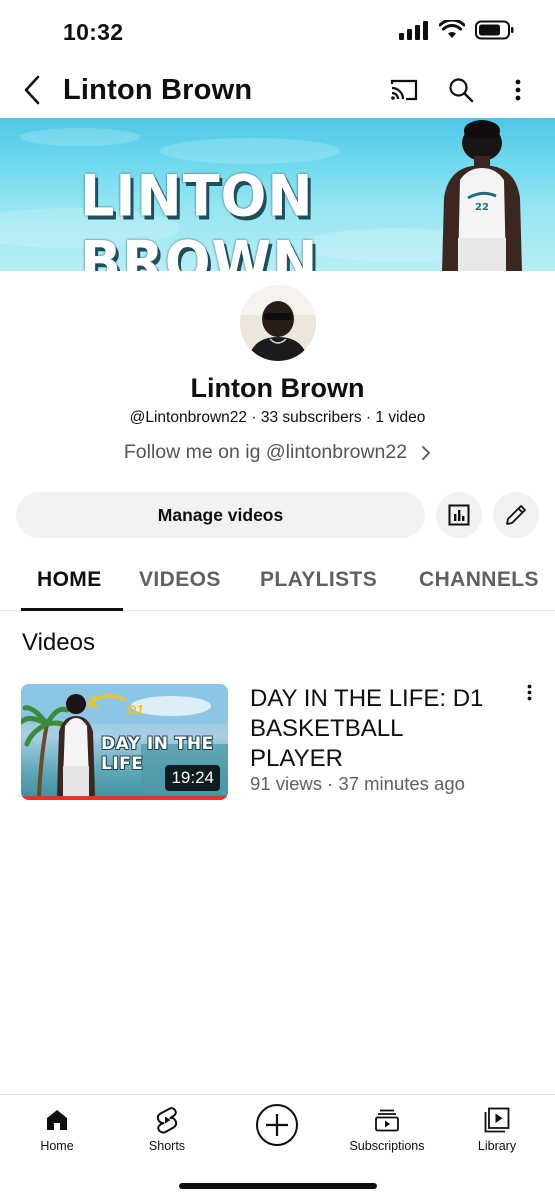 This screenshot has height=1200, width=555. Describe the element at coordinates (497, 1146) in the screenshot. I see `nav-library-label: Library` at that location.